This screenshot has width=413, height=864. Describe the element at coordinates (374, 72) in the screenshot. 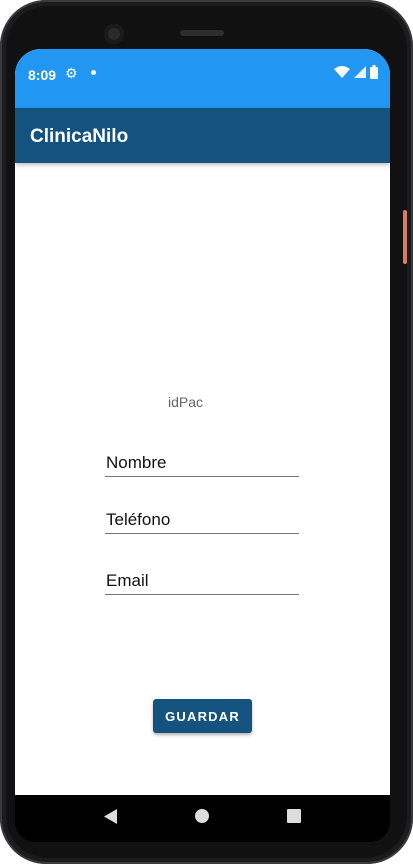

I see `battery-icon` at that location.